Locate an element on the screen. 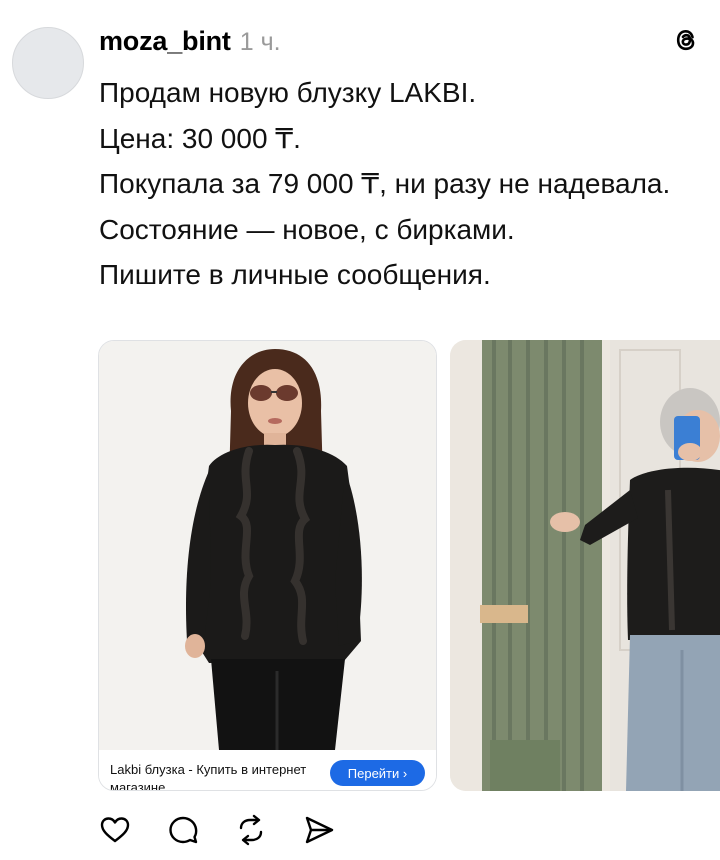 The height and width of the screenshot is (860, 720). avatar is located at coordinates (48, 63).